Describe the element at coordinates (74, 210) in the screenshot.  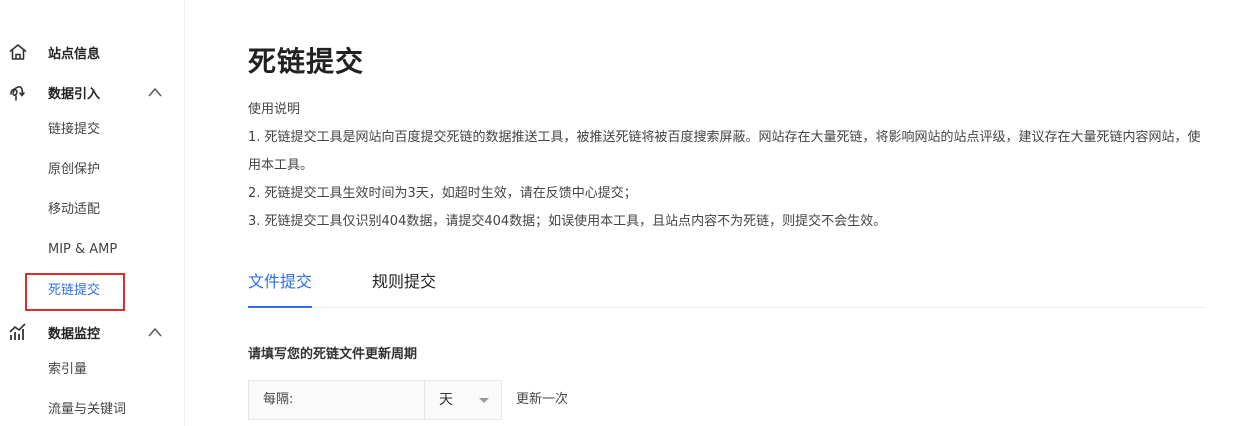
I see `sidebar-item-mobile-adapt: 移动适配` at that location.